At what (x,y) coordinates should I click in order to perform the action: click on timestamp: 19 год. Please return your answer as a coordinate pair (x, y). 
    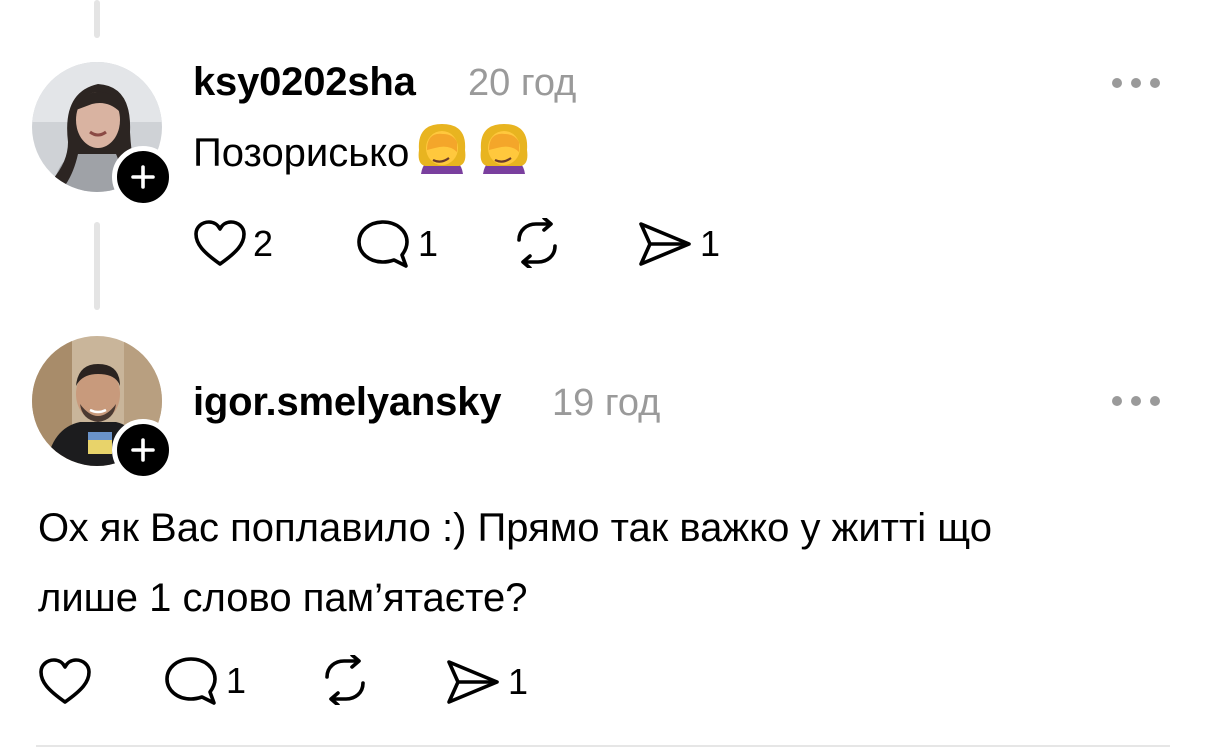
    Looking at the image, I should click on (606, 403).